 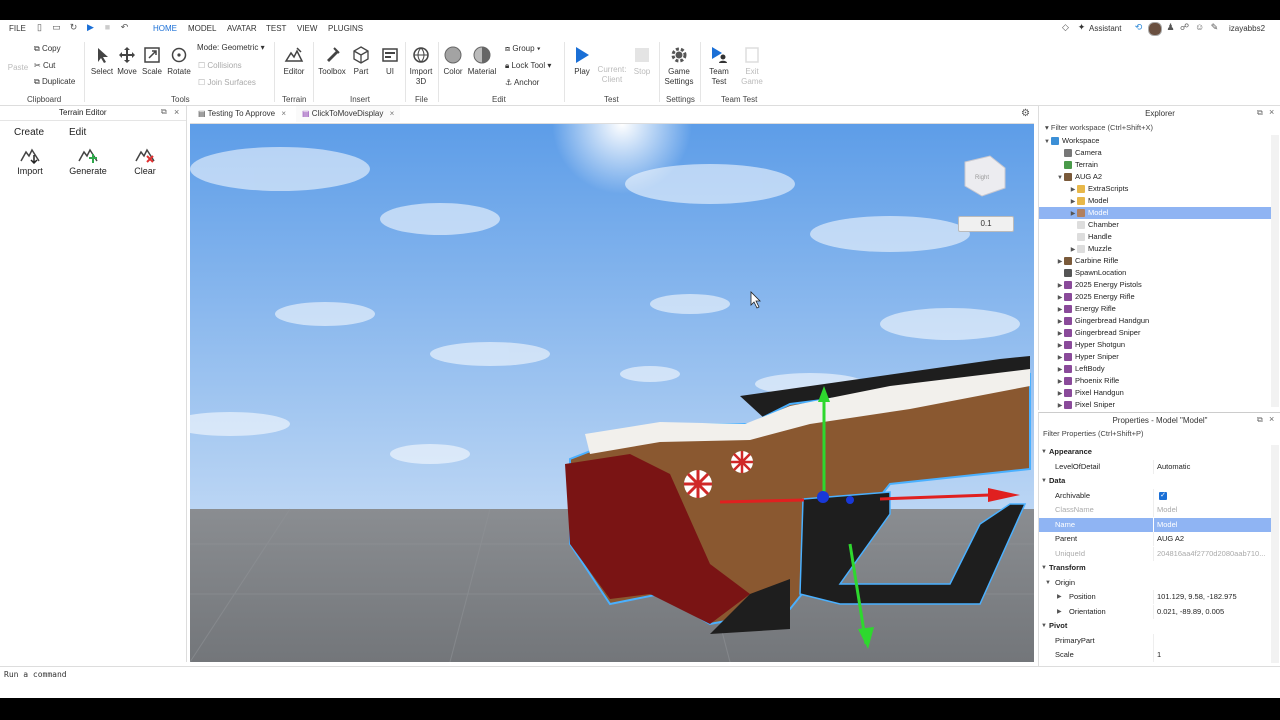 I want to click on explorer-item: ▼ AUG A2, so click(x=1155, y=177).